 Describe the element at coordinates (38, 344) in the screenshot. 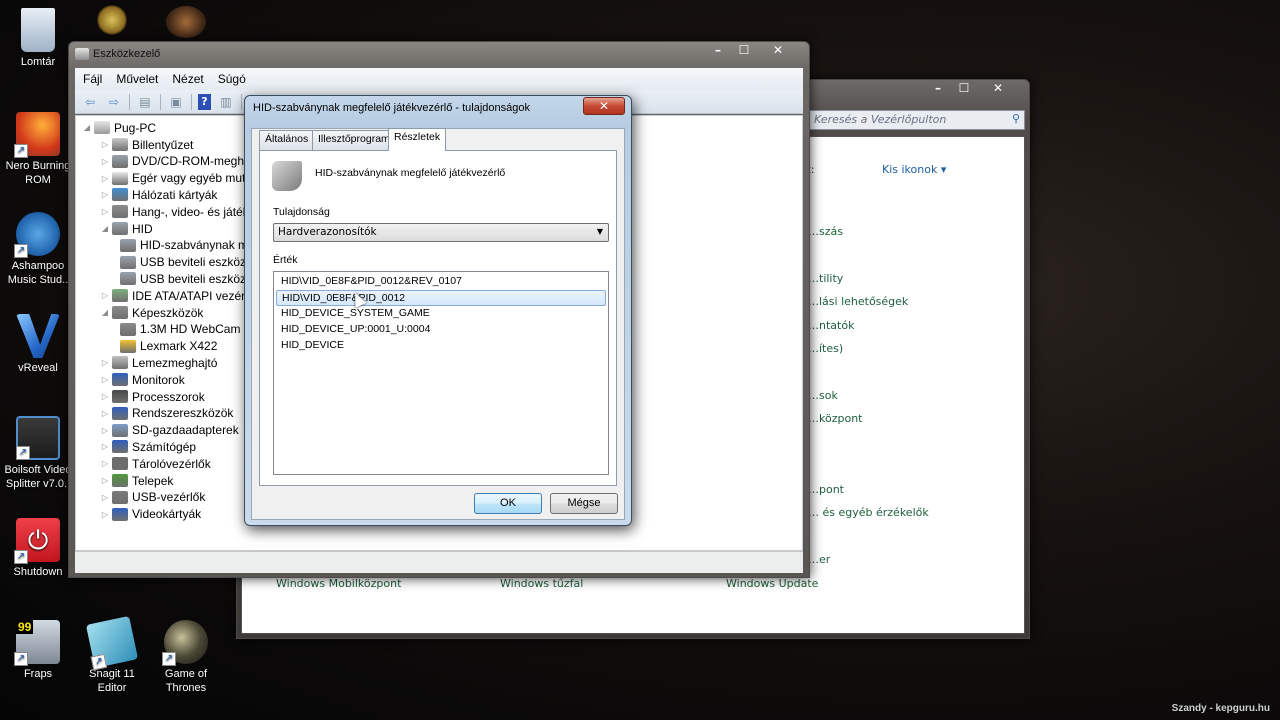

I see `desktop-icon-vreveal: vReveal` at that location.